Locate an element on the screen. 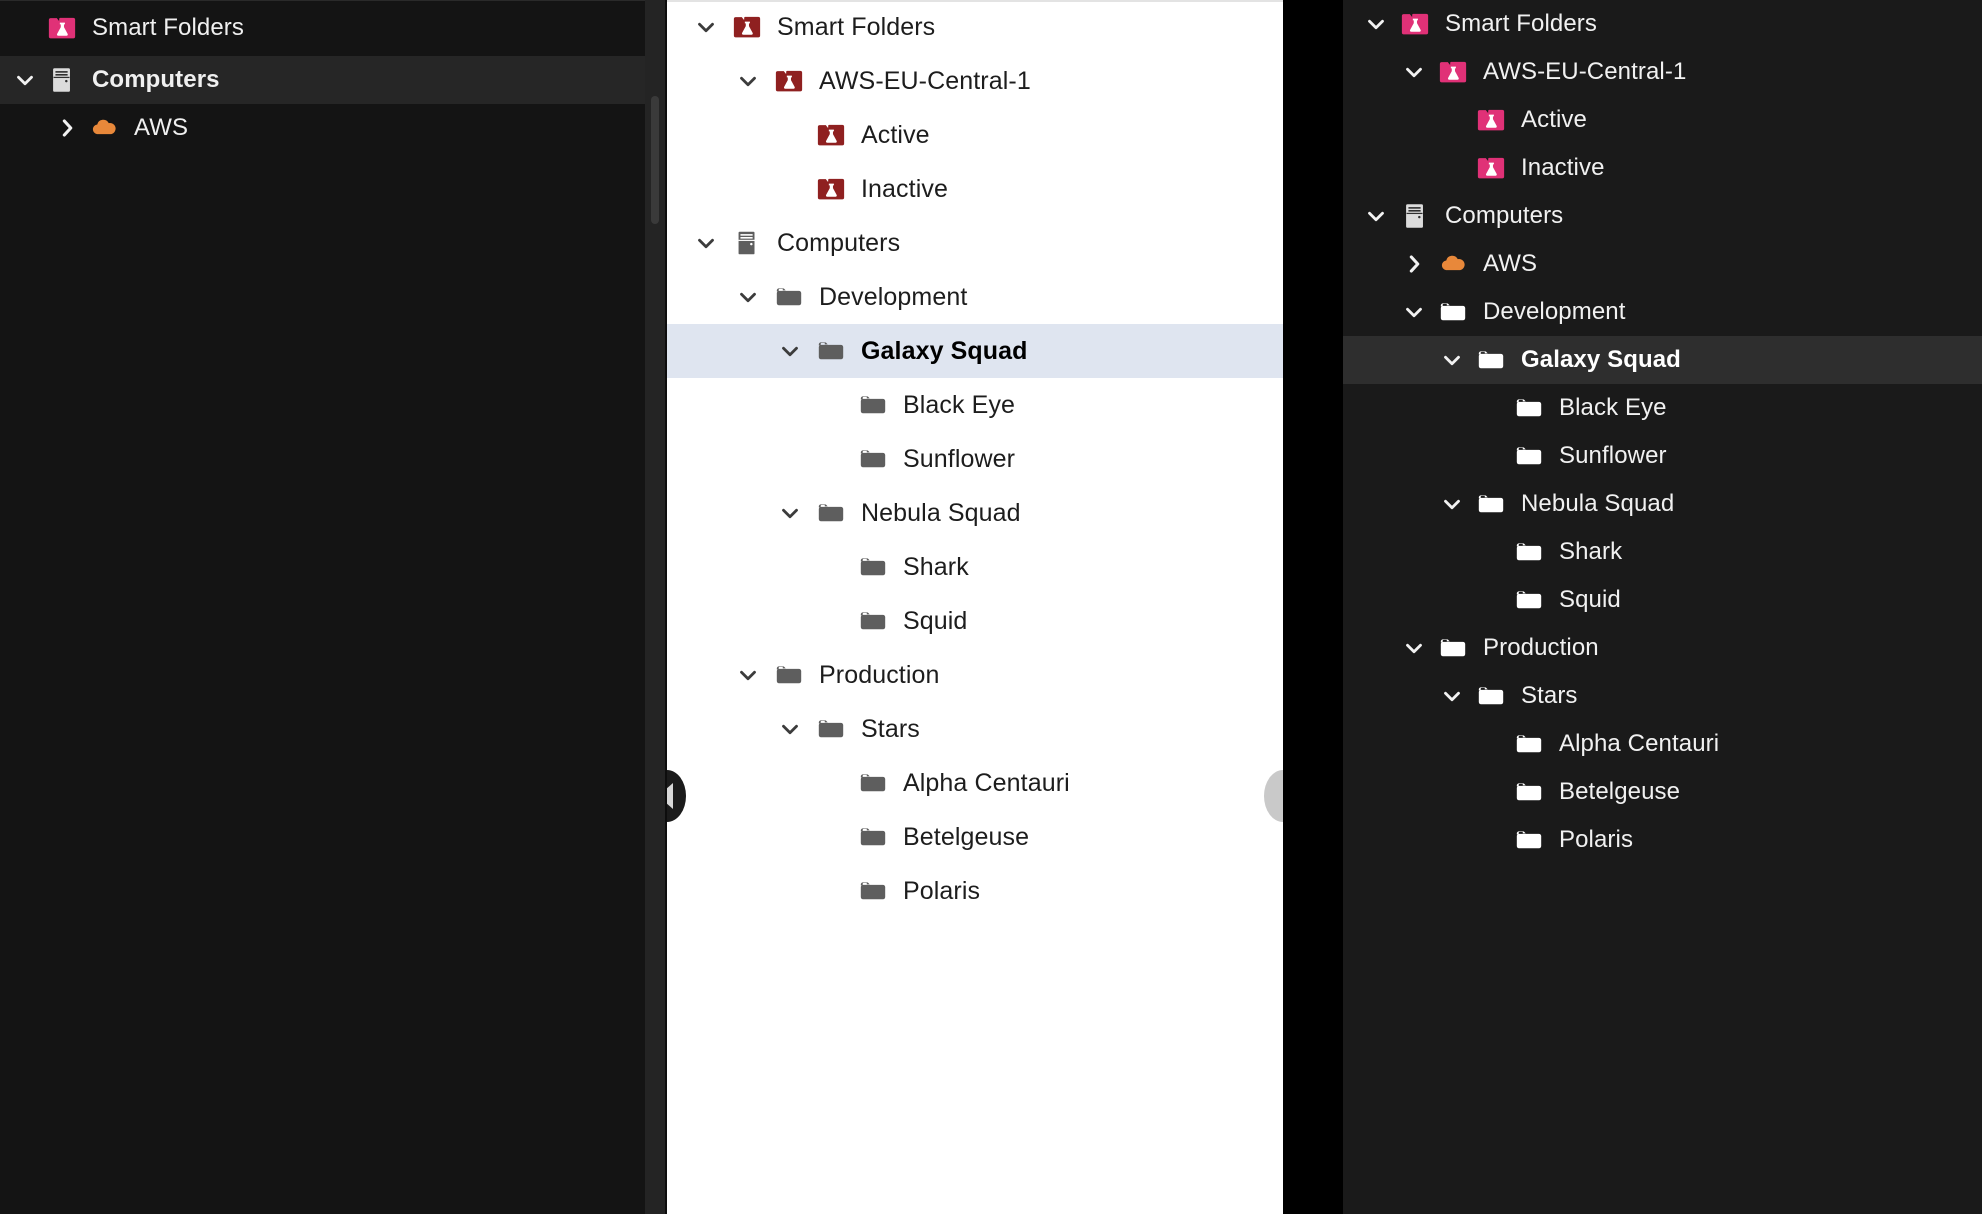 The image size is (1982, 1214). tree-row-label: Alpha Centauri is located at coordinates (1639, 743).